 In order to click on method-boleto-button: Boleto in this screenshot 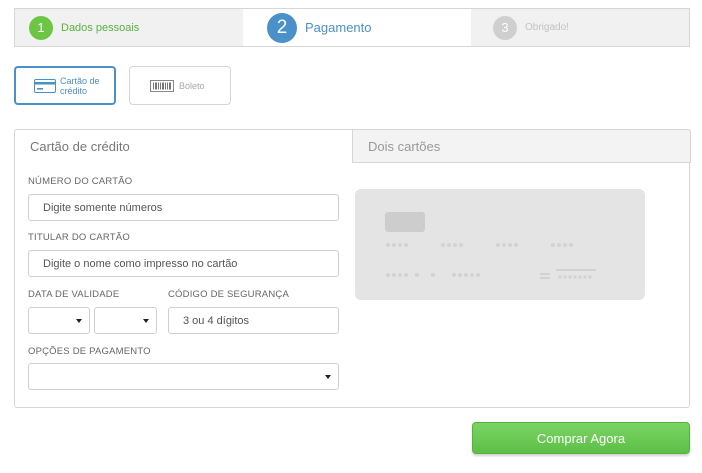, I will do `click(180, 85)`.